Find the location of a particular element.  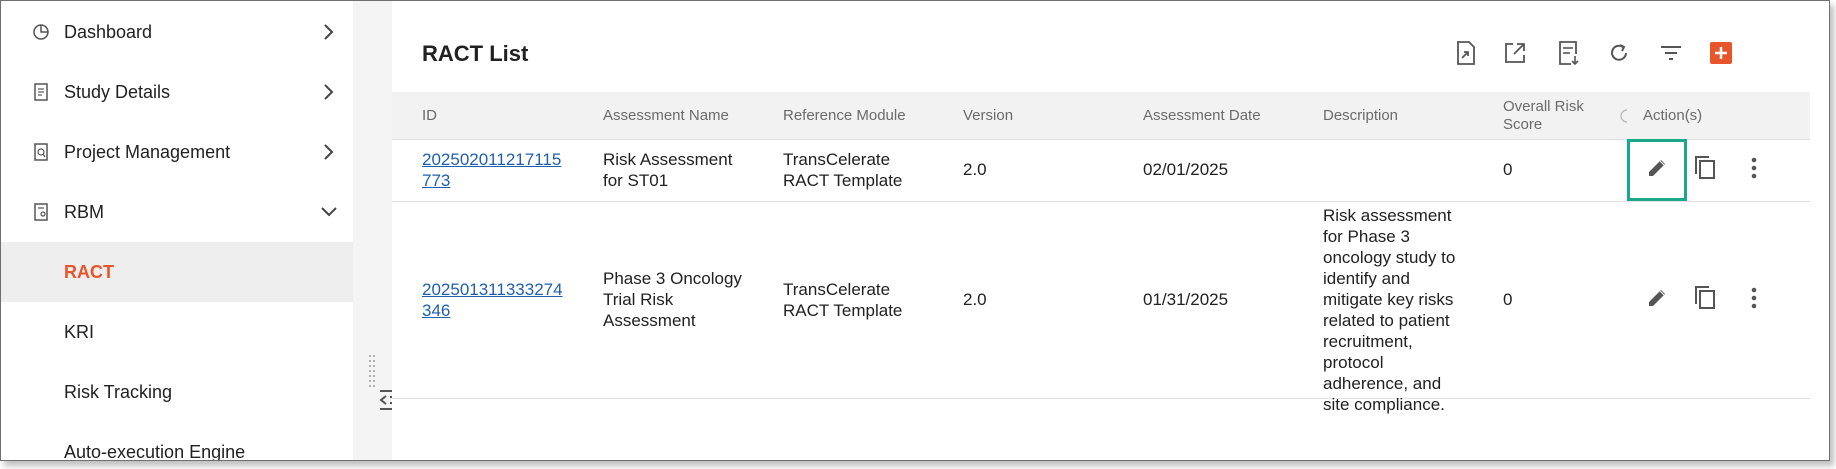

name-line: Trial Risk is located at coordinates (638, 299).